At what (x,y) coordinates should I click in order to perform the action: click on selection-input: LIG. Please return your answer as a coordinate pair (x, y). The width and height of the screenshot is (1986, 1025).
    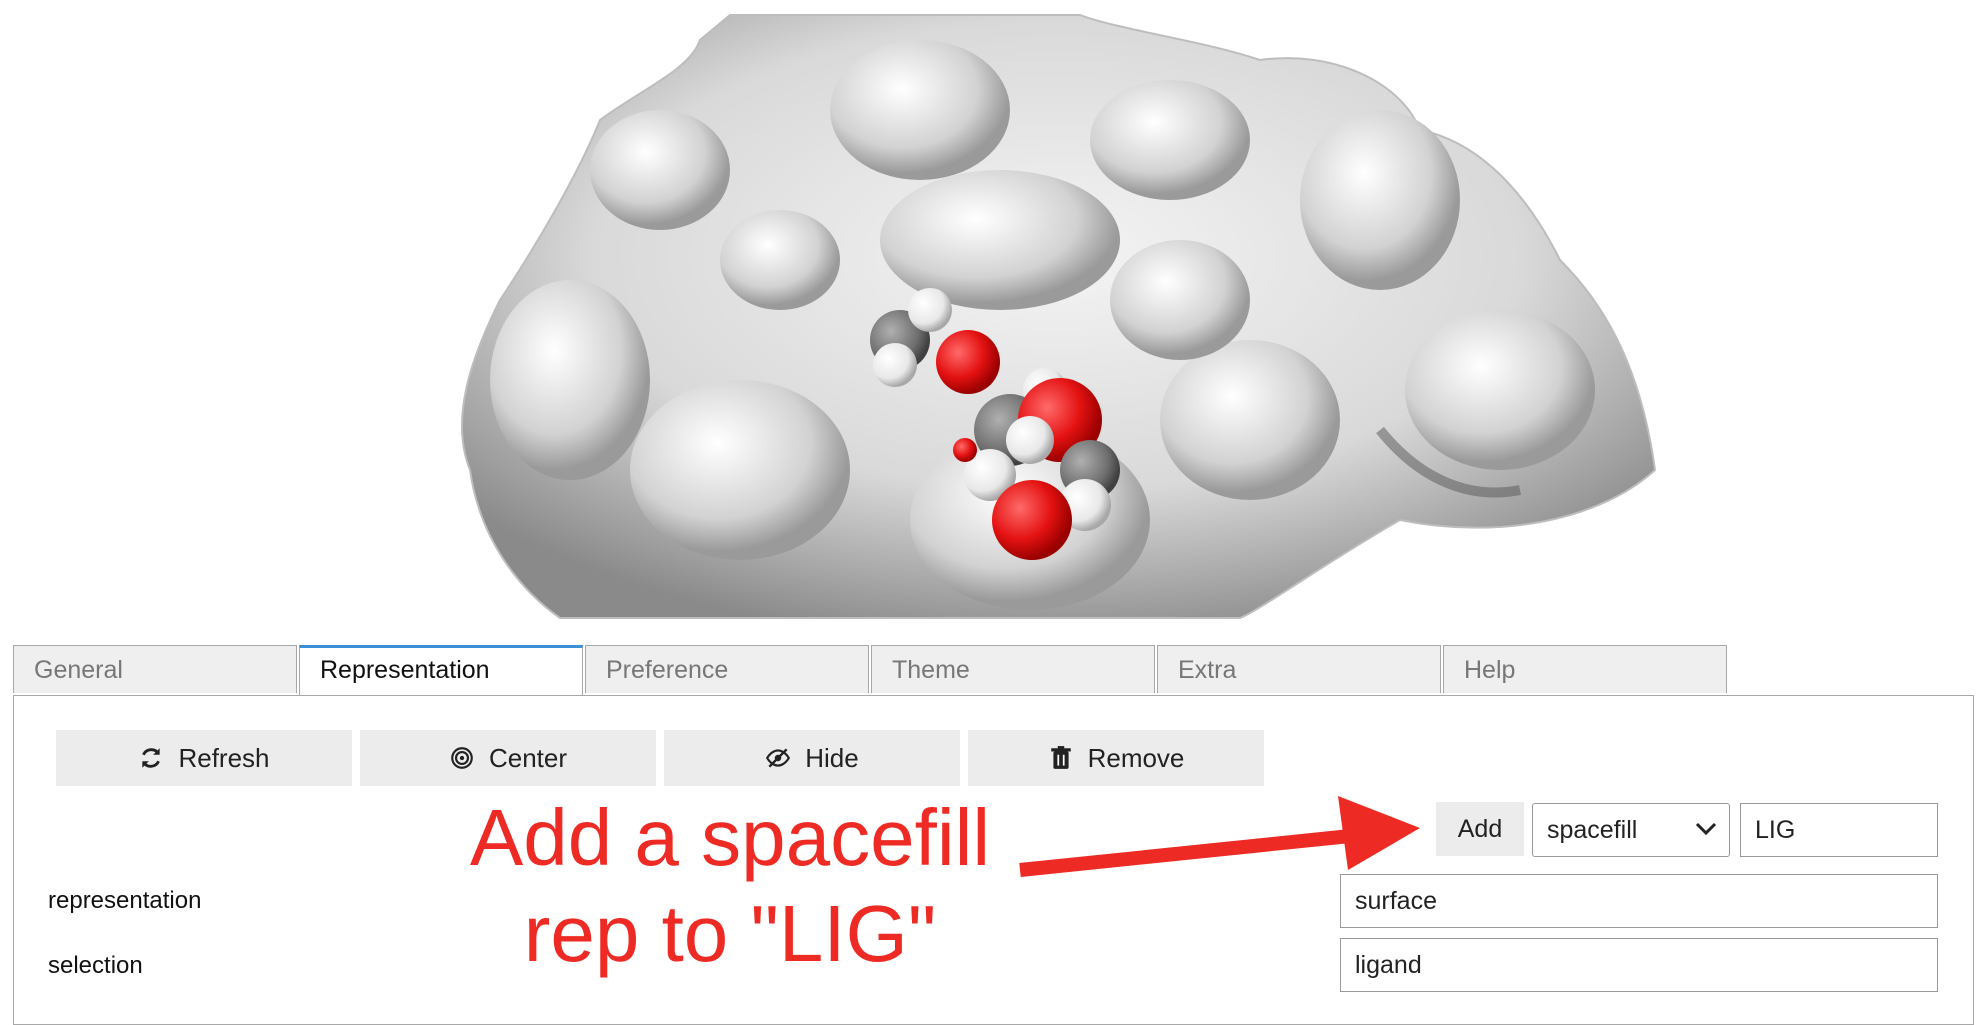
    Looking at the image, I should click on (1839, 830).